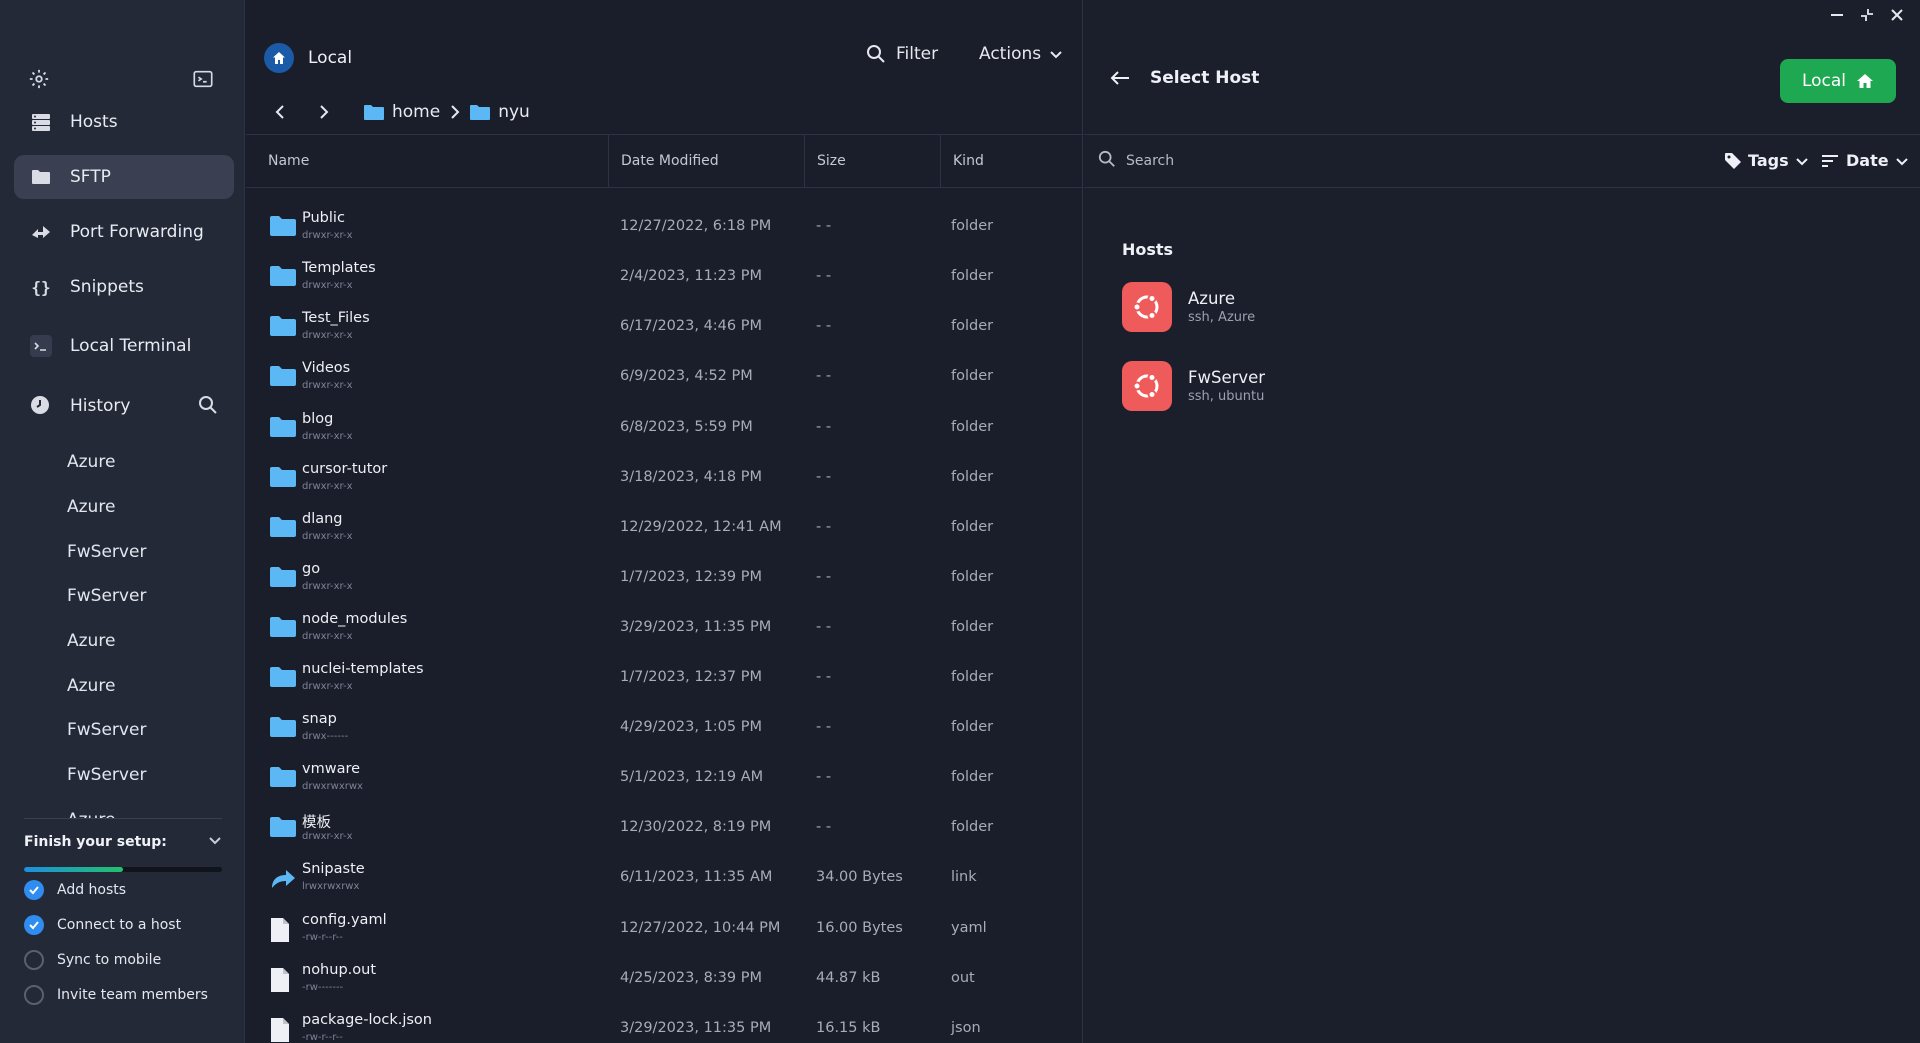 The width and height of the screenshot is (1920, 1043). I want to click on file-row: 模板 drwxr-xr-x 12/30/2022, 8:19 PM - - folder, so click(664, 829).